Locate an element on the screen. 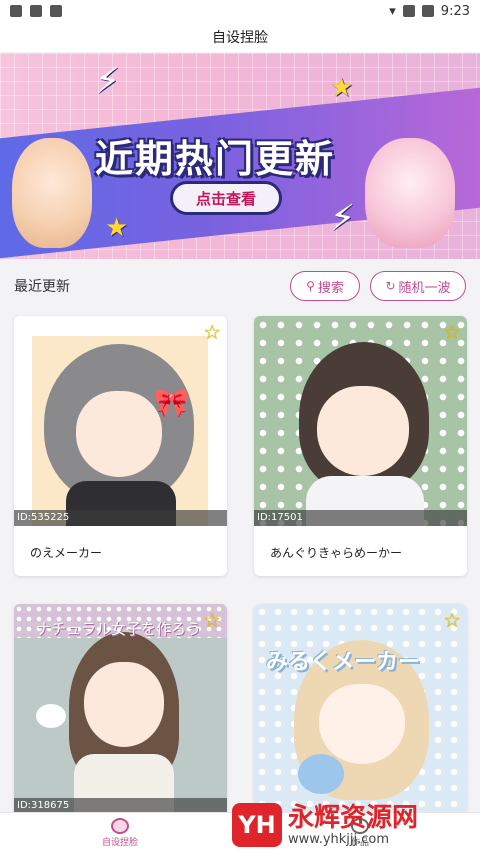 The width and height of the screenshot is (480, 852). search-button: ⚲ 搜索 is located at coordinates (325, 286).